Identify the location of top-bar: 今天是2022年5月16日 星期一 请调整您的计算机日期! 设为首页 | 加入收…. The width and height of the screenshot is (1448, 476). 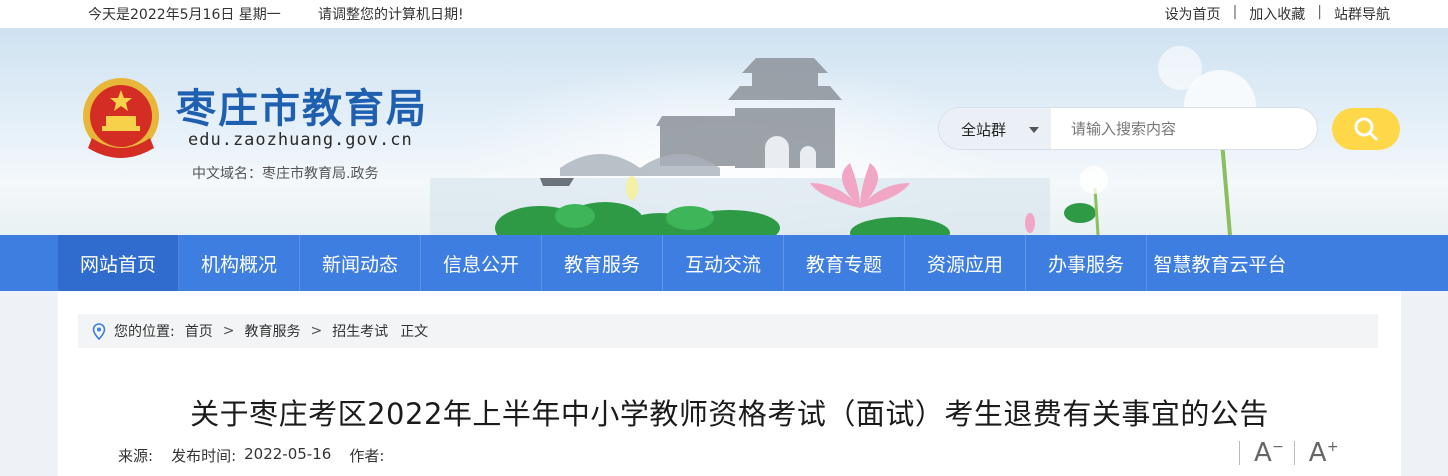
(724, 14).